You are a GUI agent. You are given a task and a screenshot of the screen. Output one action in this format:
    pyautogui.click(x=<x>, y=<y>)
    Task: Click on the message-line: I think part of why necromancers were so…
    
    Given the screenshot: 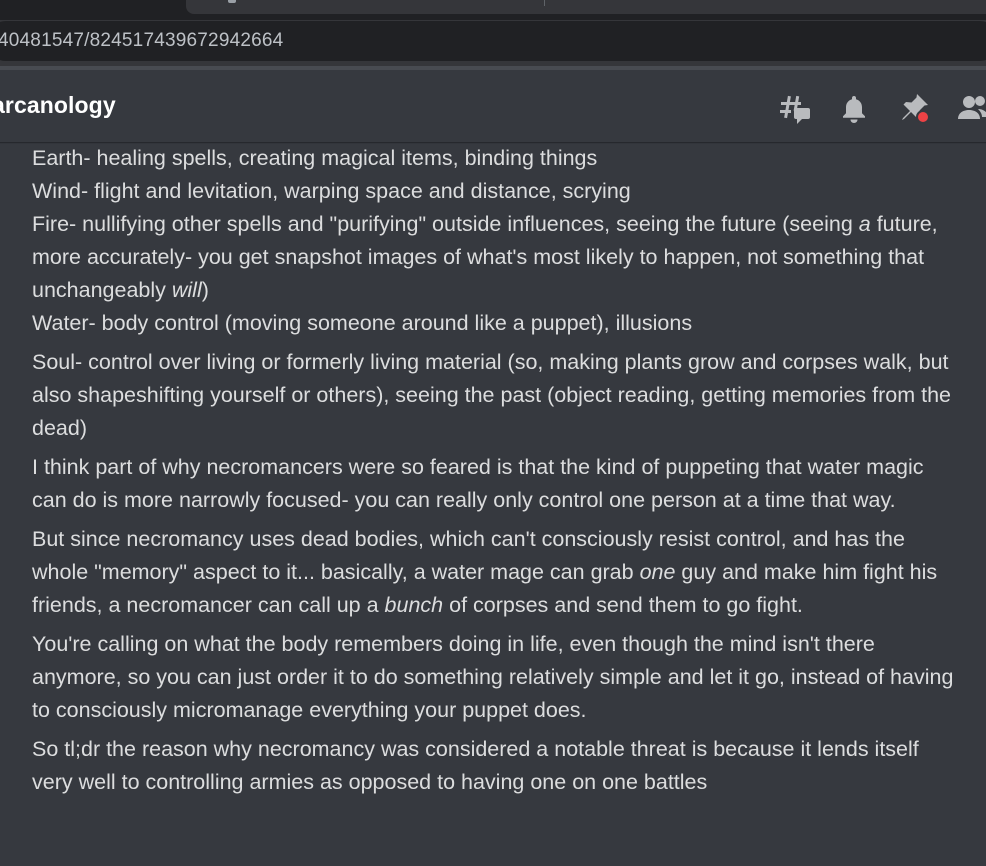 What is the action you would take?
    pyautogui.click(x=493, y=484)
    